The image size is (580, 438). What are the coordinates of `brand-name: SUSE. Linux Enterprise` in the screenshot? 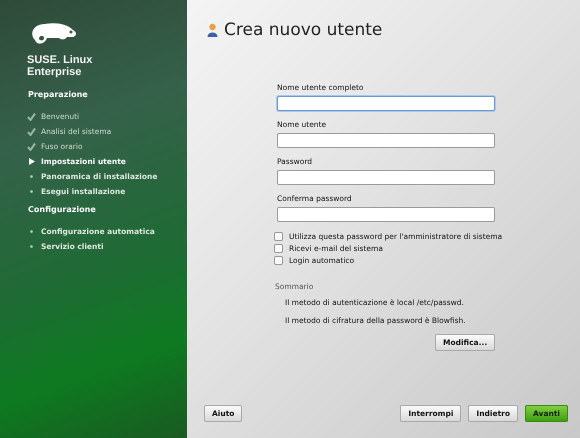 It's located at (60, 66).